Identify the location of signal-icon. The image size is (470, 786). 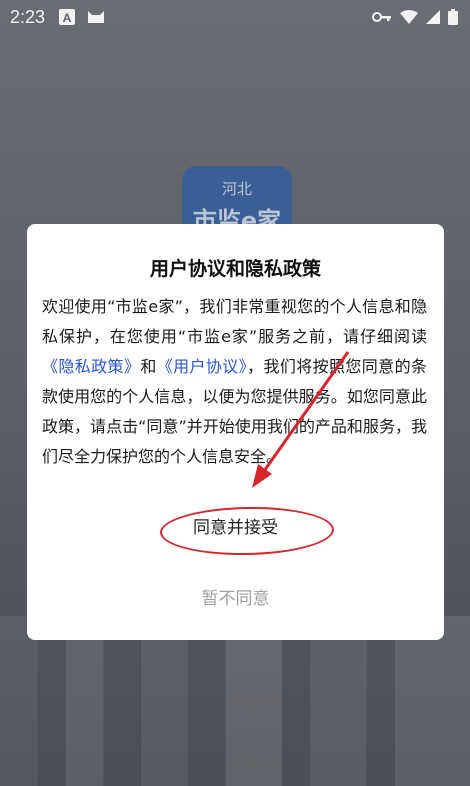
(433, 17).